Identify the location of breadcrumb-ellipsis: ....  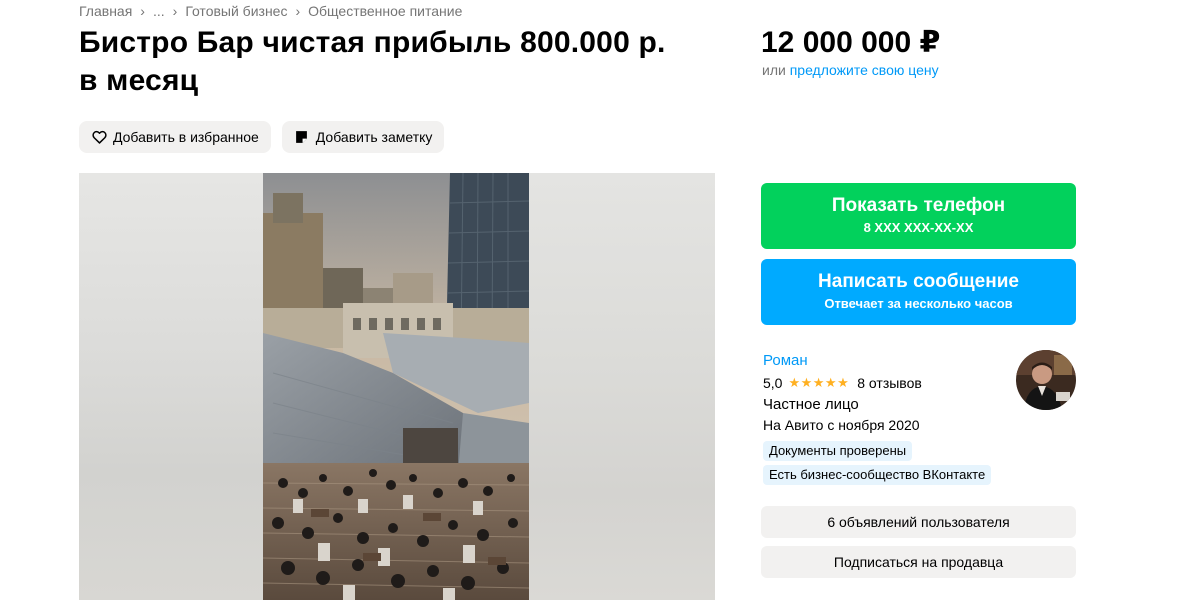
(159, 11).